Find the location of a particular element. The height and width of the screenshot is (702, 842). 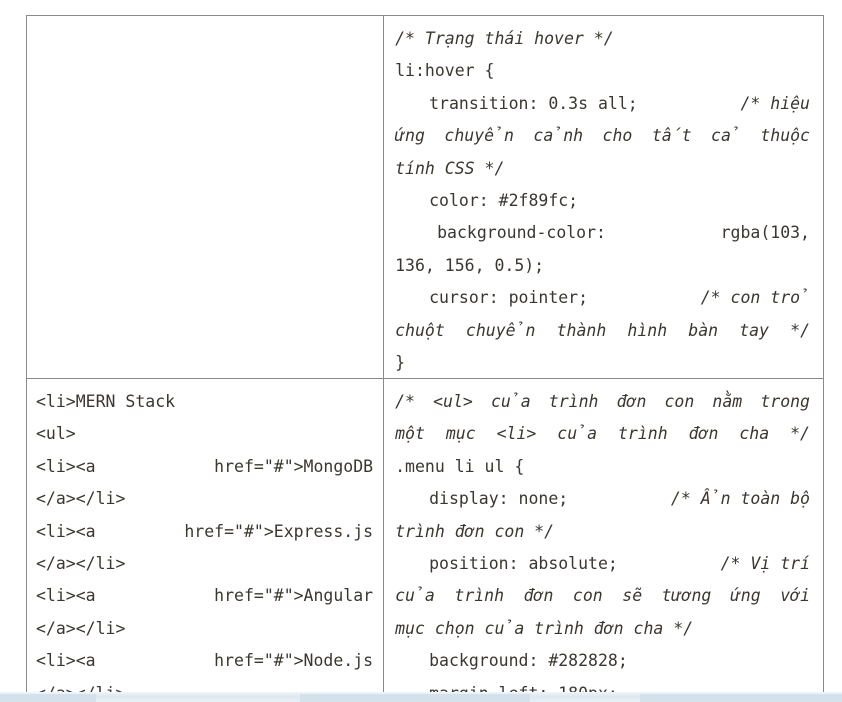

code-comment-position-wrap-1: của trình đơn con sẽ tương ứng với is located at coordinates (602, 596).